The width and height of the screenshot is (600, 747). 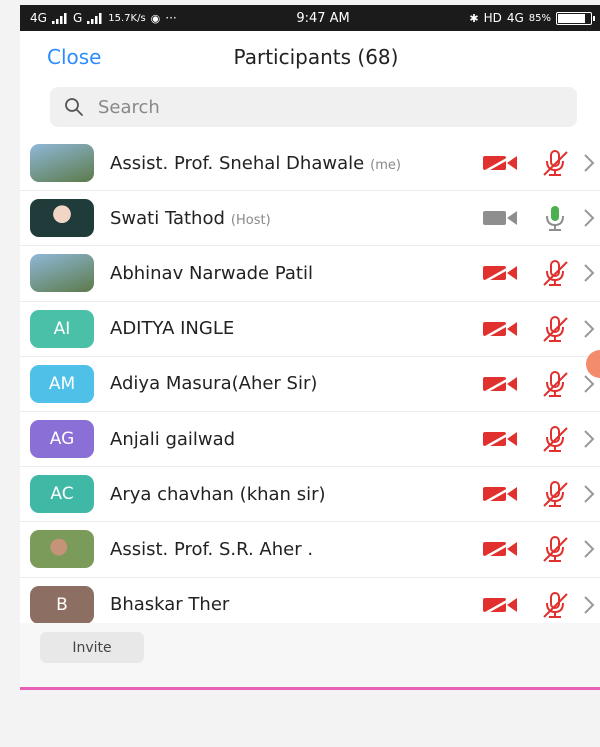 I want to click on search-input, so click(x=318, y=107).